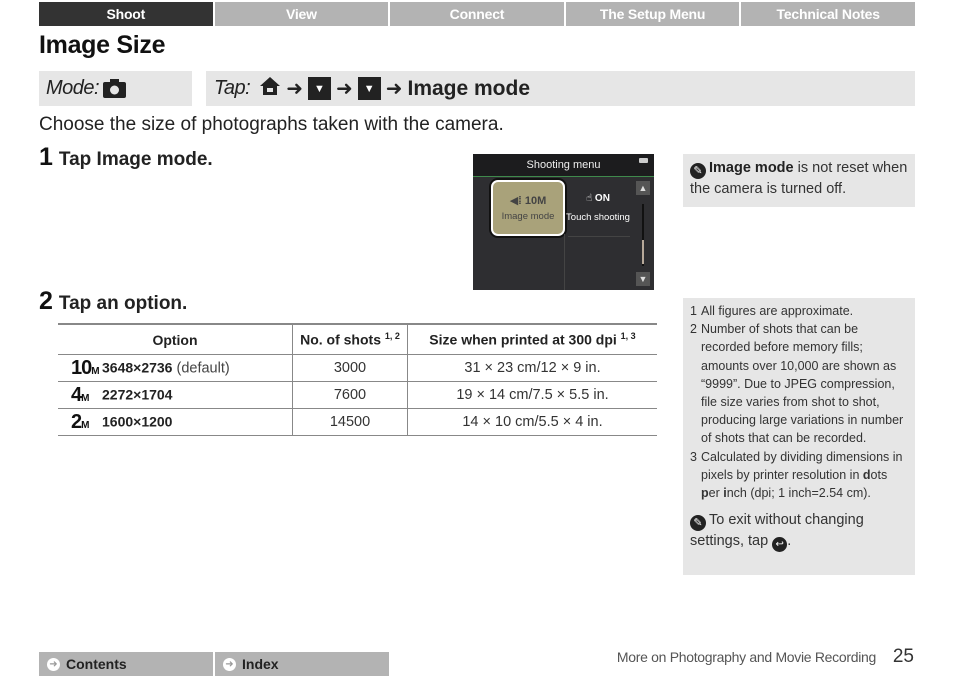 The height and width of the screenshot is (677, 954). Describe the element at coordinates (175, 339) in the screenshot. I see `header-option: Option` at that location.